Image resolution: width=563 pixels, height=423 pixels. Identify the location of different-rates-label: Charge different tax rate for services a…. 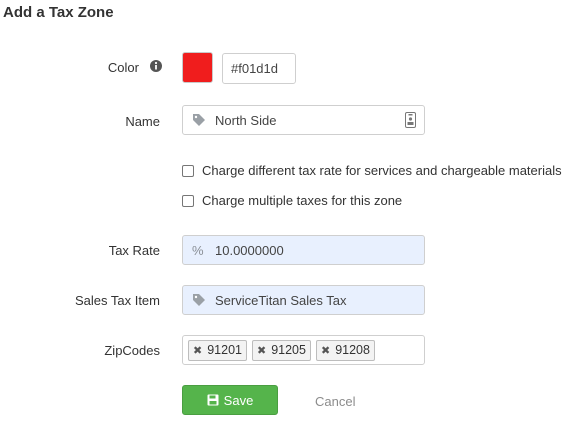
(382, 170).